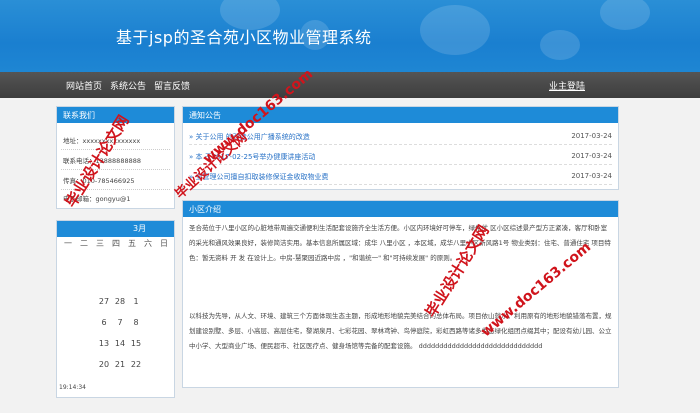 This screenshot has height=413, width=700. I want to click on notice-link: » 关于公用 的改造公用广播系统的改造, so click(249, 137).